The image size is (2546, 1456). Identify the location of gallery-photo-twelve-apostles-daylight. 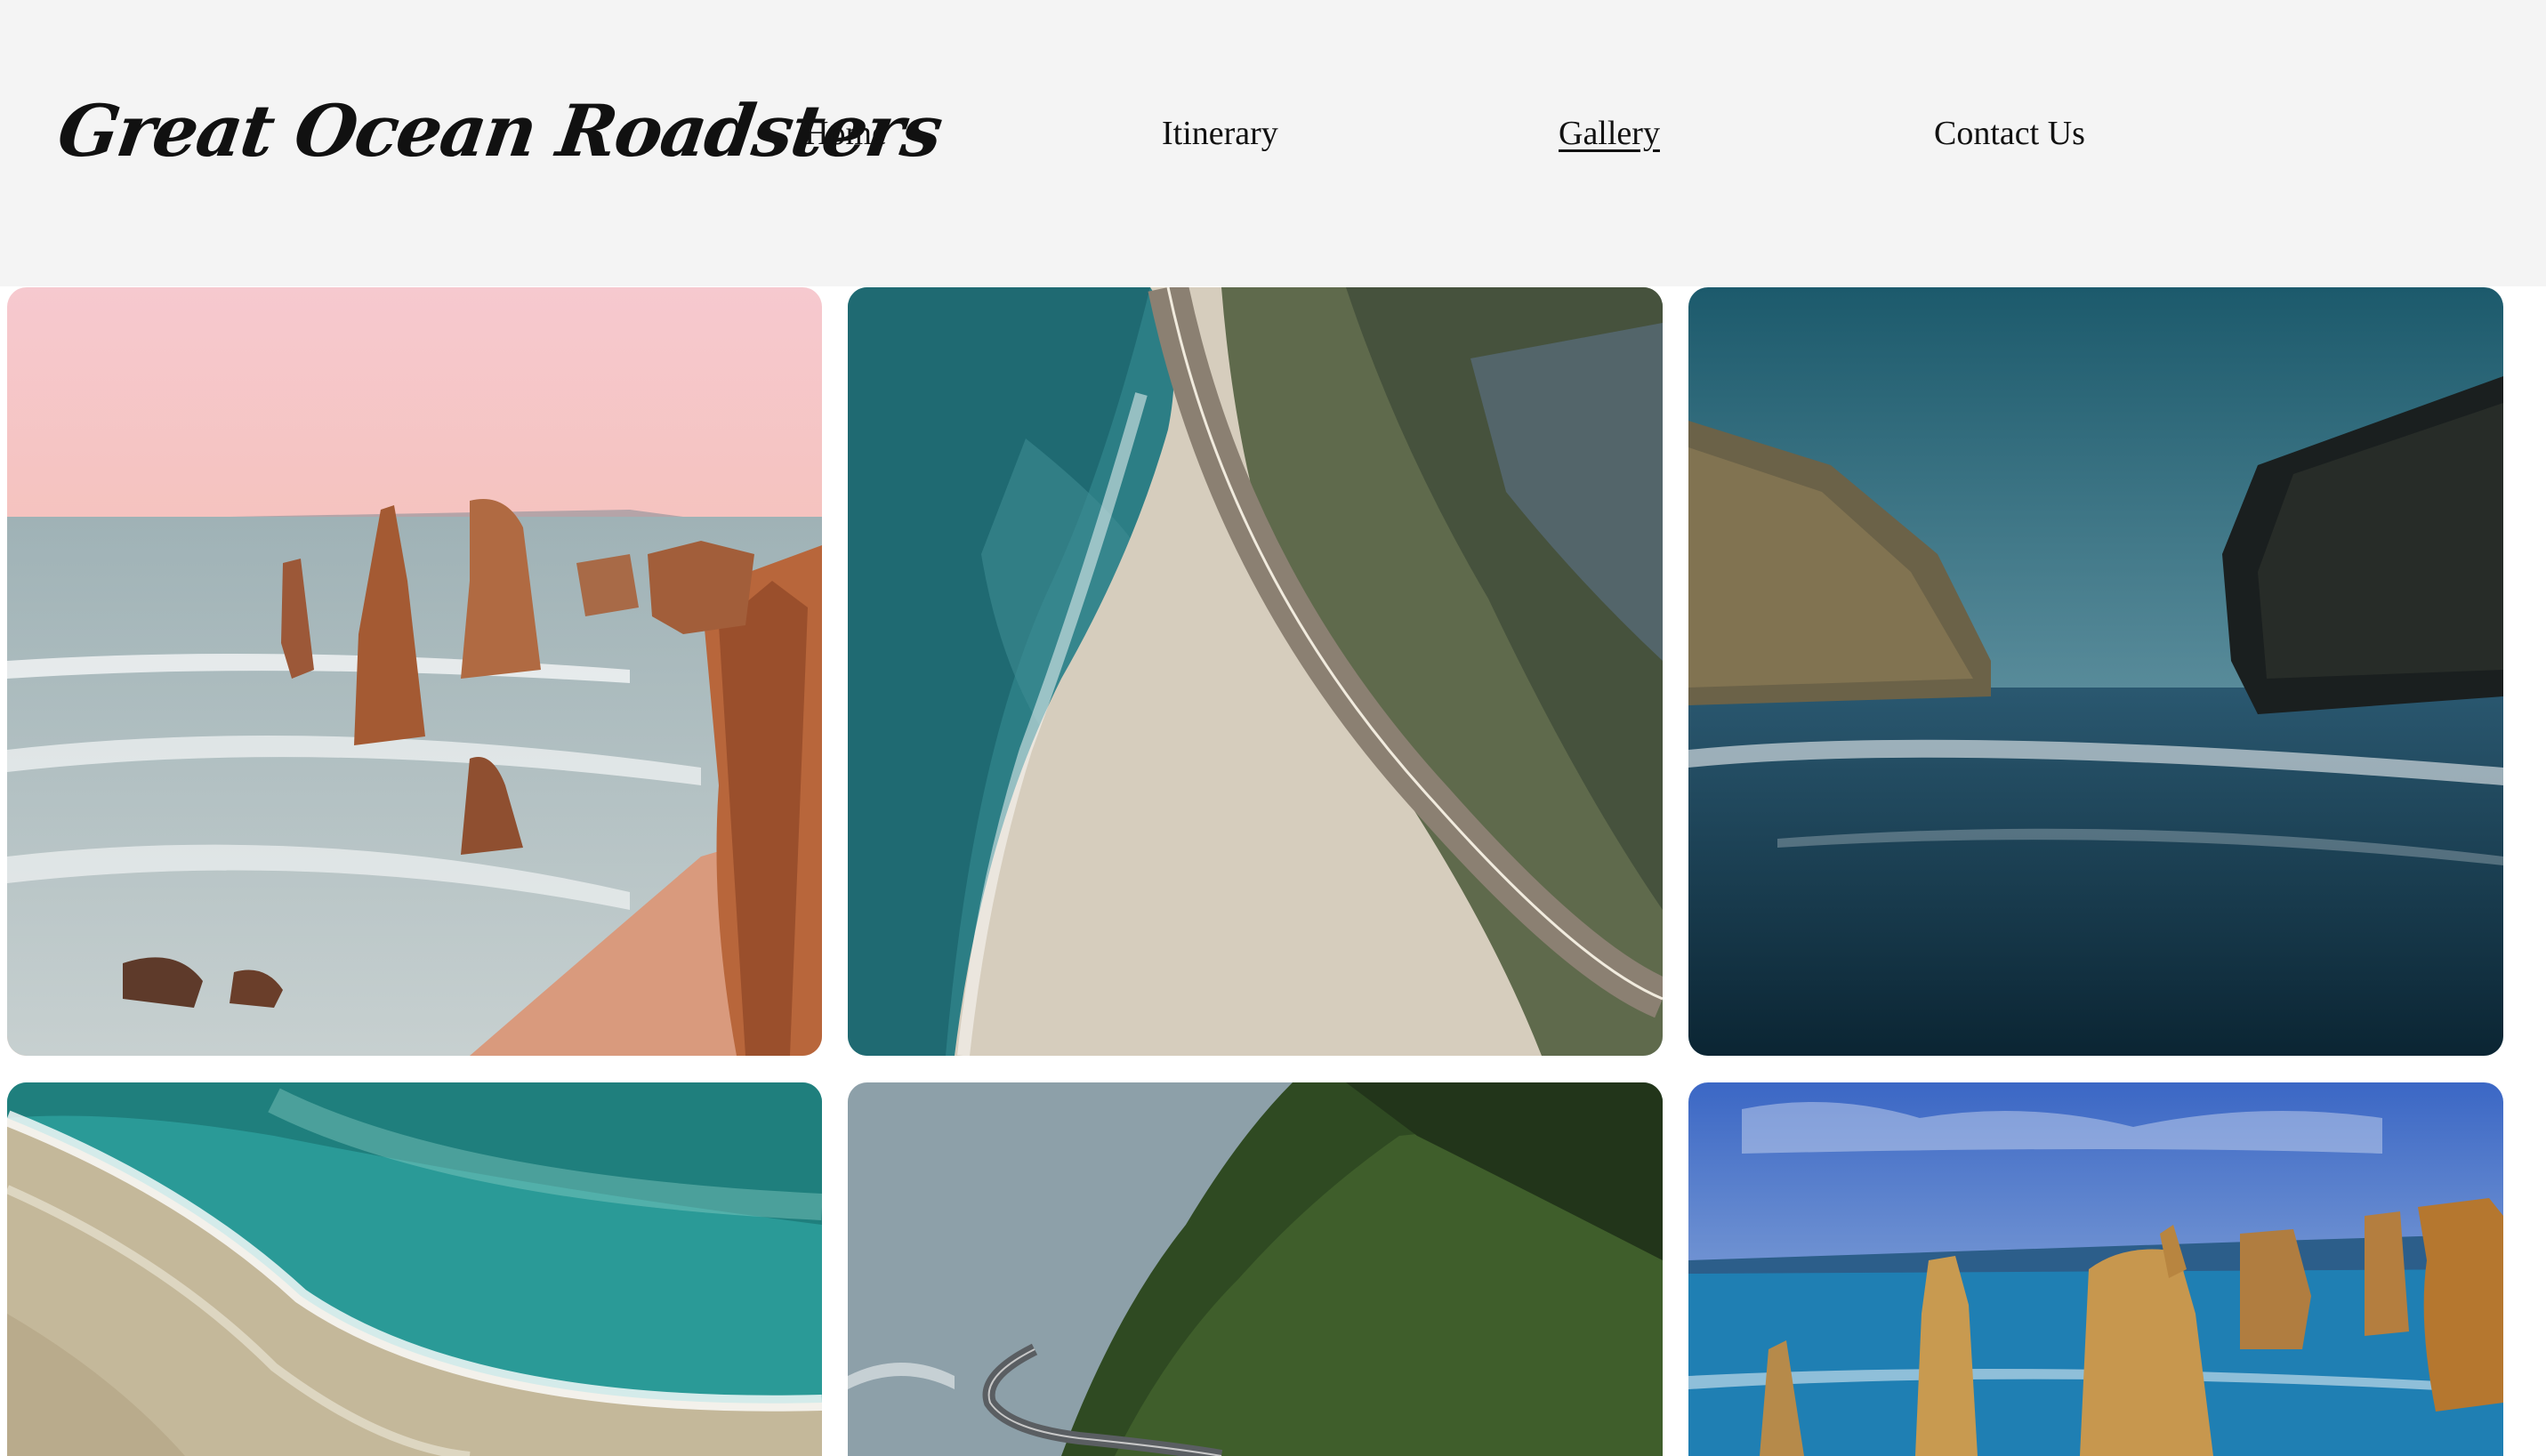
(2095, 1269).